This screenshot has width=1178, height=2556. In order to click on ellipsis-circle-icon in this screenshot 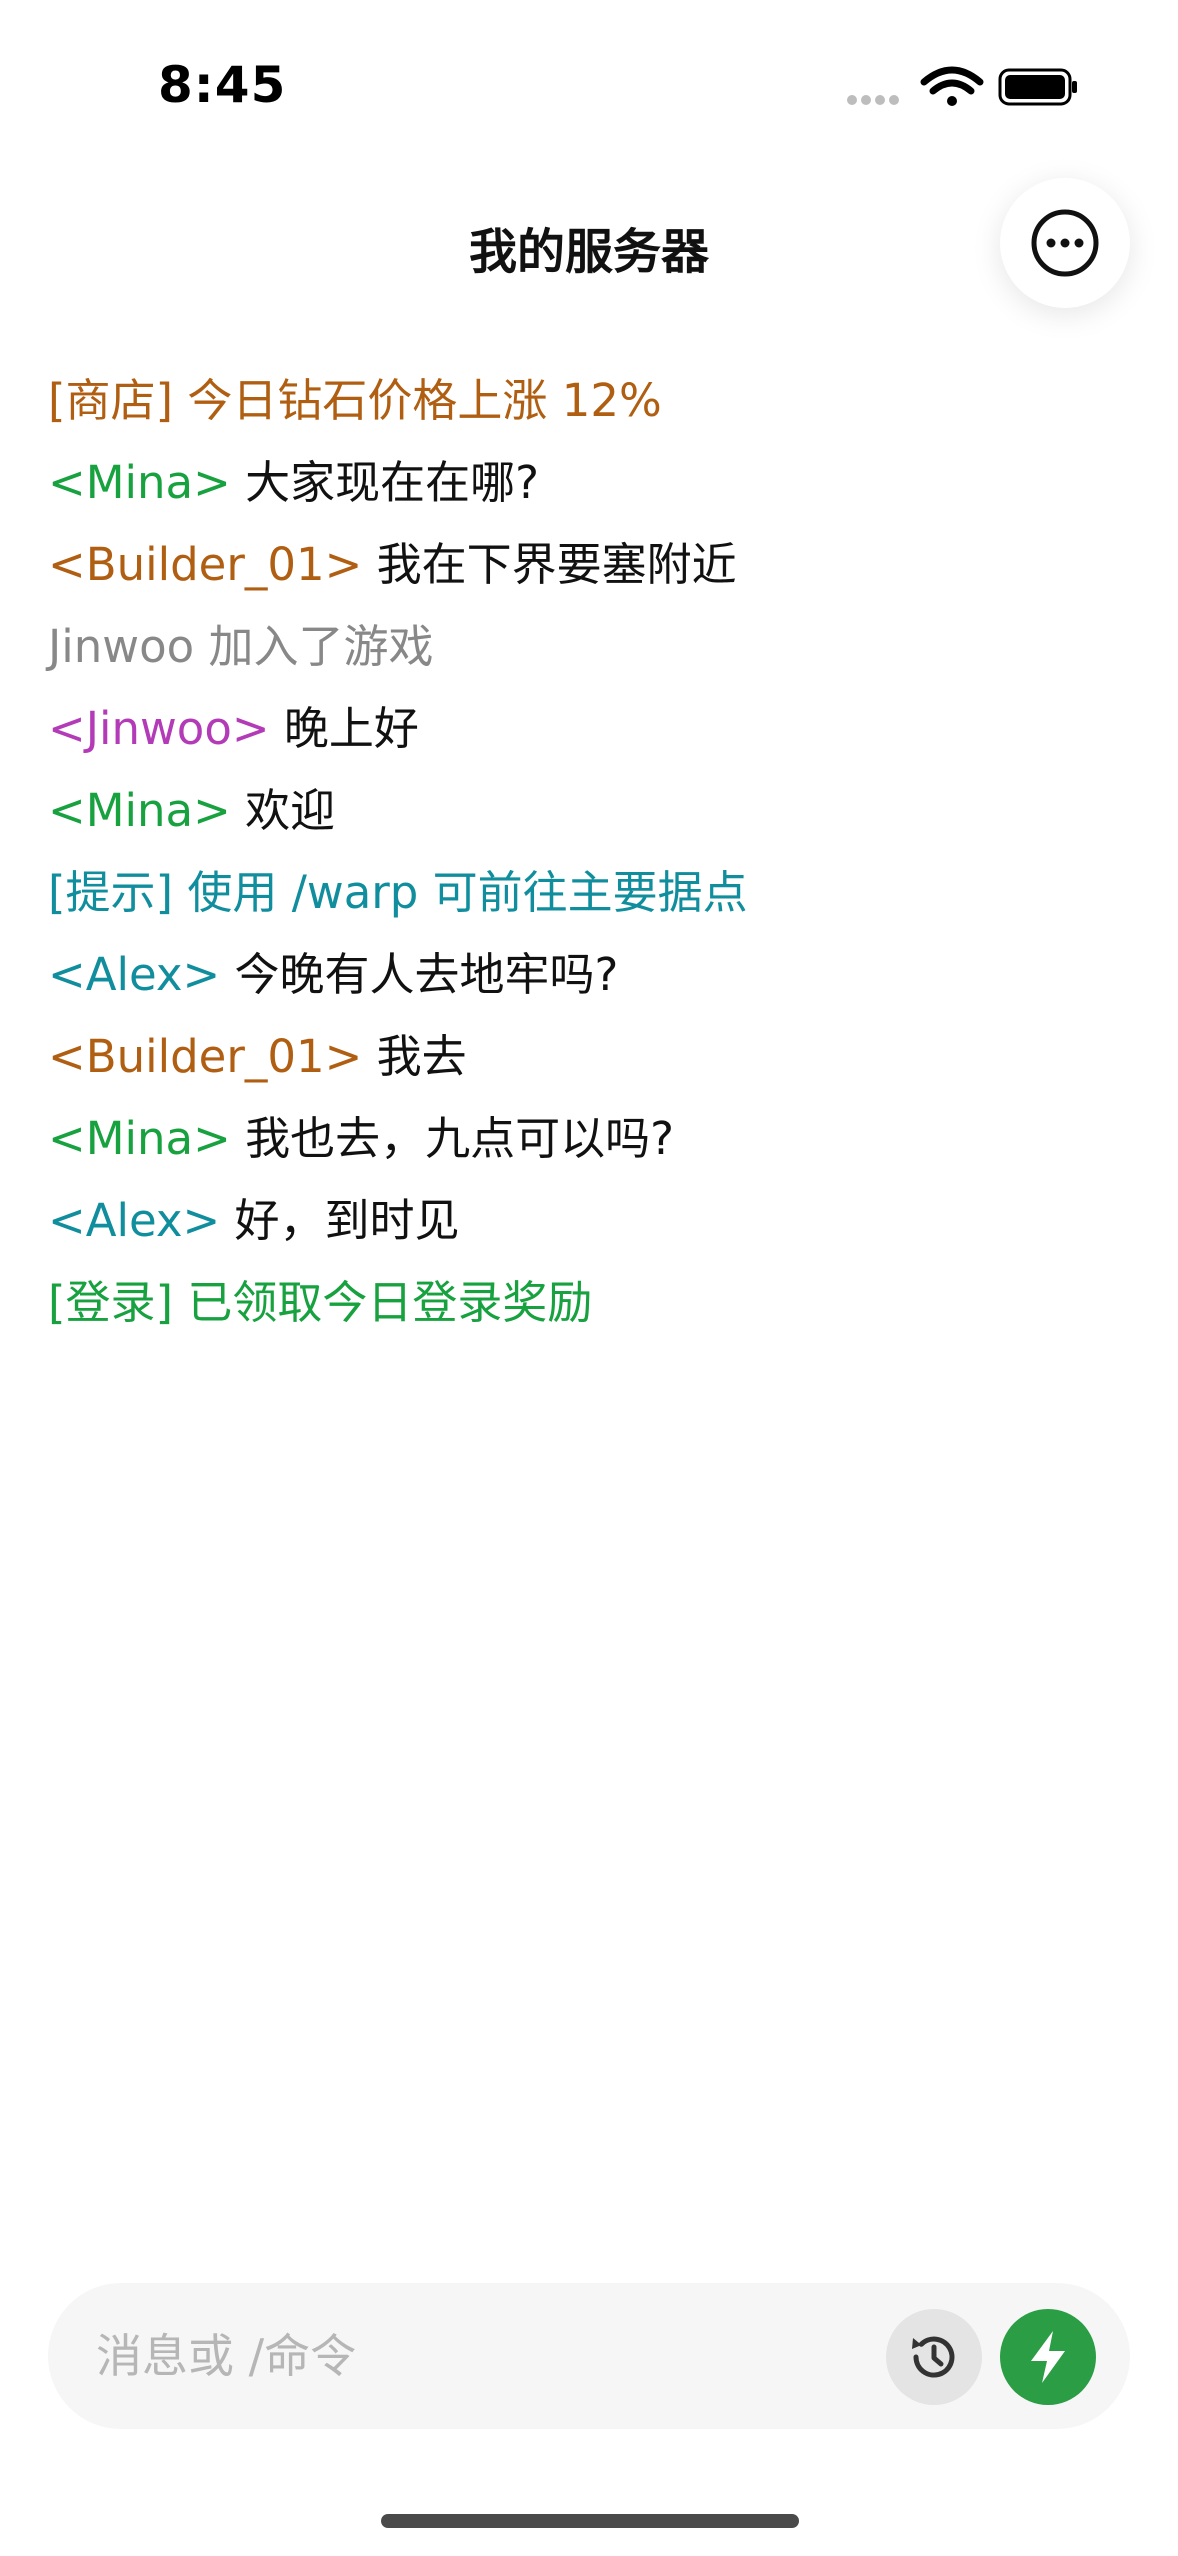, I will do `click(1065, 243)`.